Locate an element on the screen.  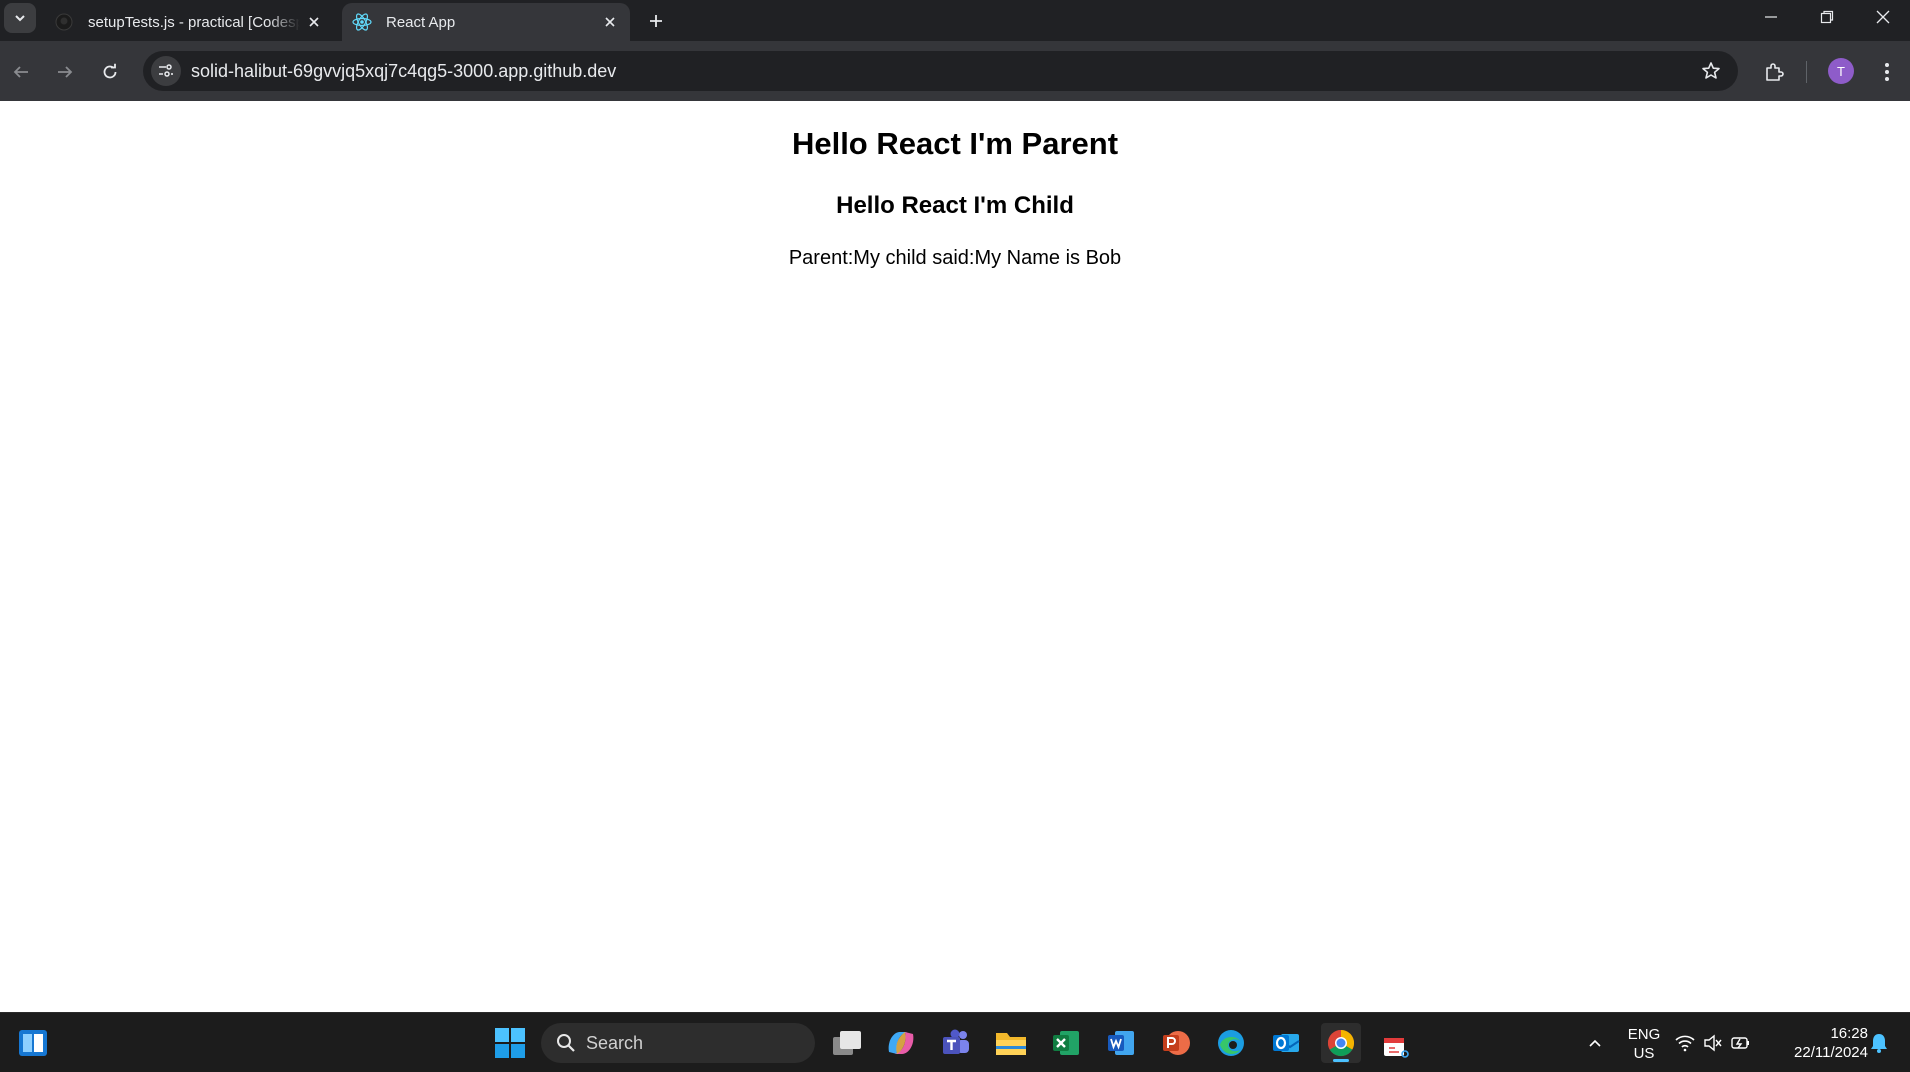
clock-time: 16:28 is located at coordinates (1849, 1033).